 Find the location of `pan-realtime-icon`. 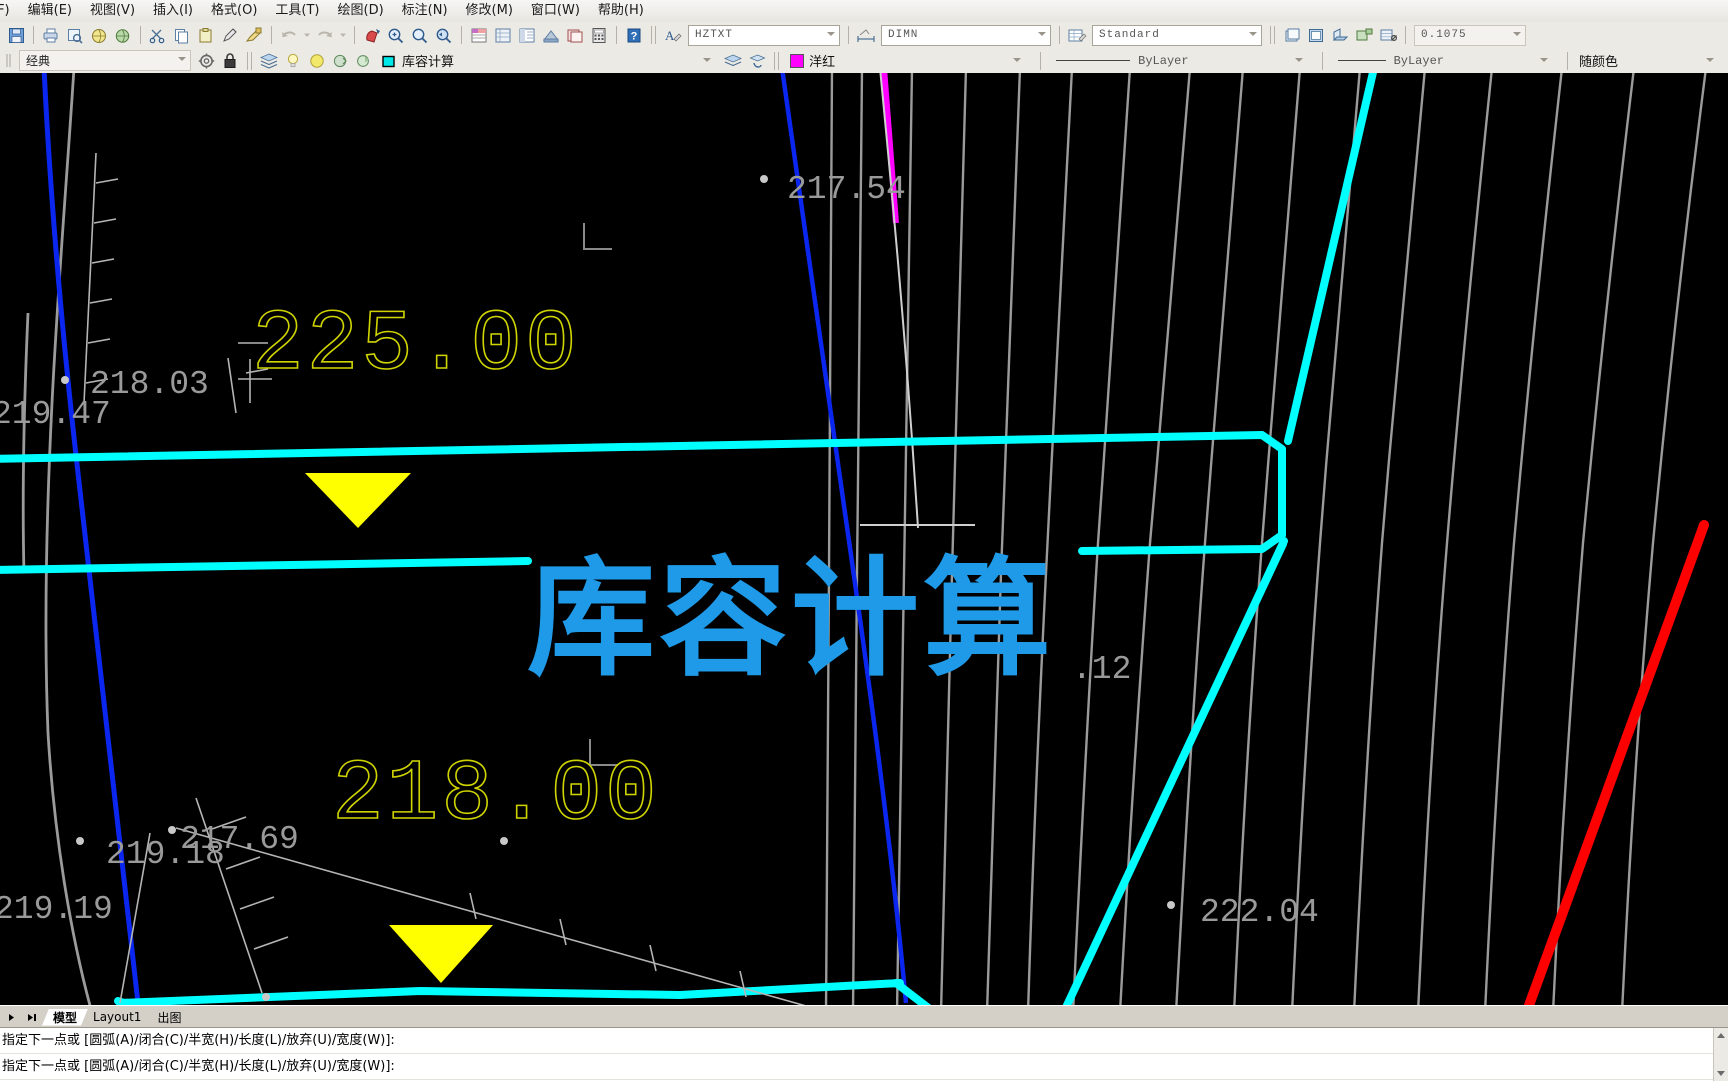

pan-realtime-icon is located at coordinates (372, 35).